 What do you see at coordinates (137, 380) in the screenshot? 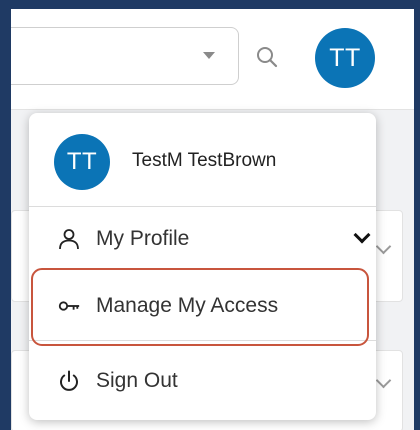
I see `menu-item-label: Sign Out` at bounding box center [137, 380].